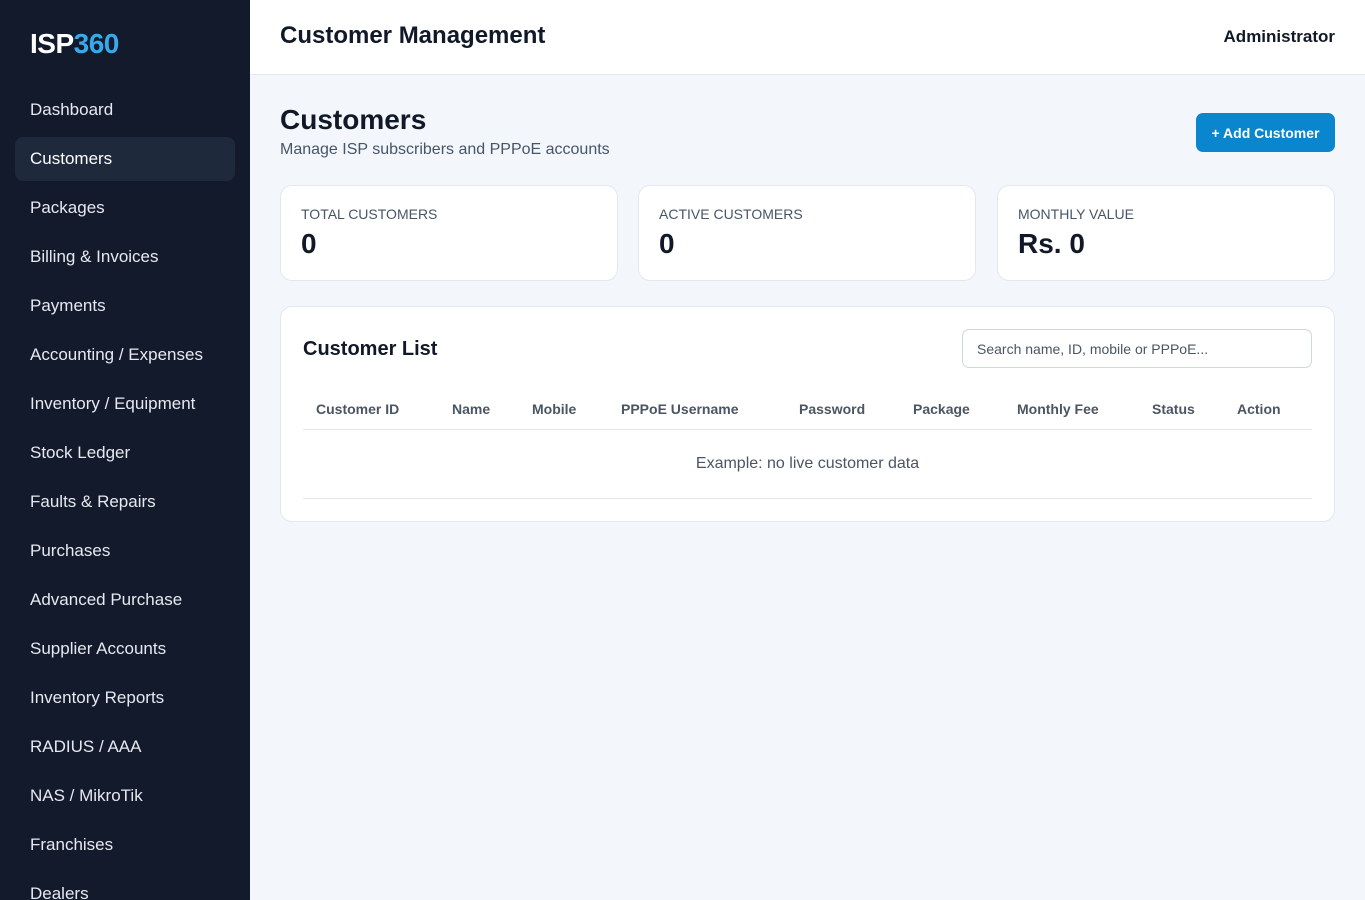 The image size is (1365, 900). I want to click on stat-label: ACTIVE CUSTOMERS, so click(731, 214).